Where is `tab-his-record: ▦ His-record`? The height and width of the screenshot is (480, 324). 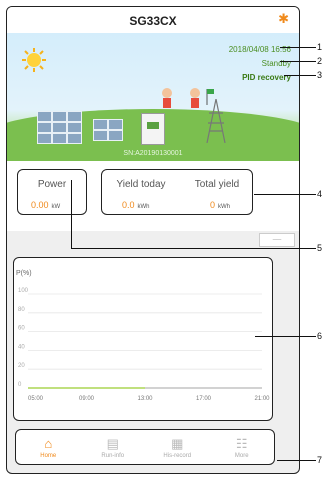 tab-his-record: ▦ His-record is located at coordinates (177, 447).